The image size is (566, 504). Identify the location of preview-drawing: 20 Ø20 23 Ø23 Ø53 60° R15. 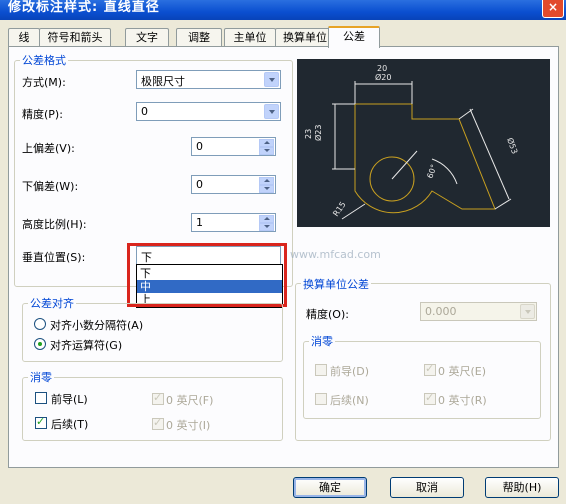
(412, 142).